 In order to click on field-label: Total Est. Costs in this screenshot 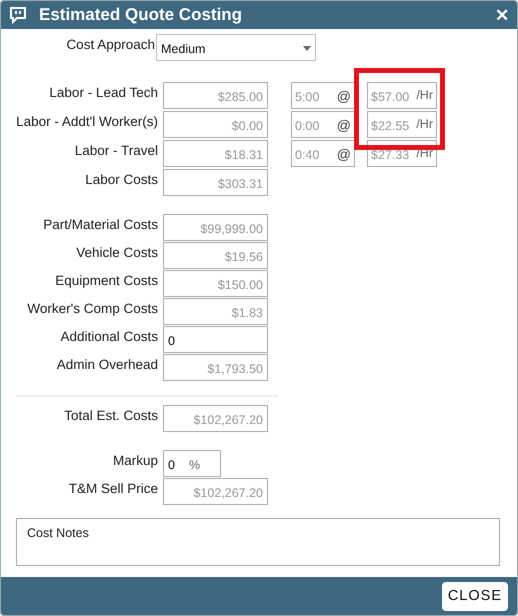, I will do `click(110, 415)`.